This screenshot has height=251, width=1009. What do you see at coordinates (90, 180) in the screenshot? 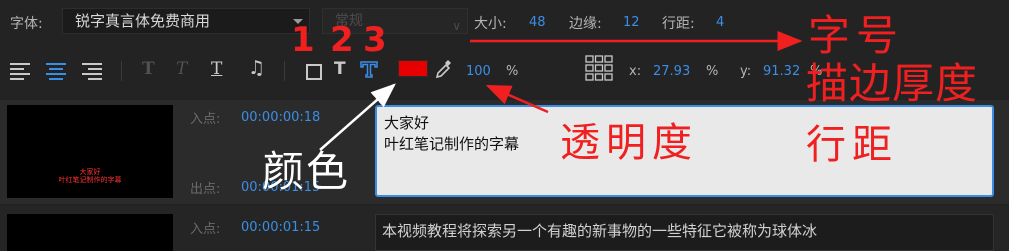
I see `thumbnail-line-2: 叶红笔记制作的字幕` at bounding box center [90, 180].